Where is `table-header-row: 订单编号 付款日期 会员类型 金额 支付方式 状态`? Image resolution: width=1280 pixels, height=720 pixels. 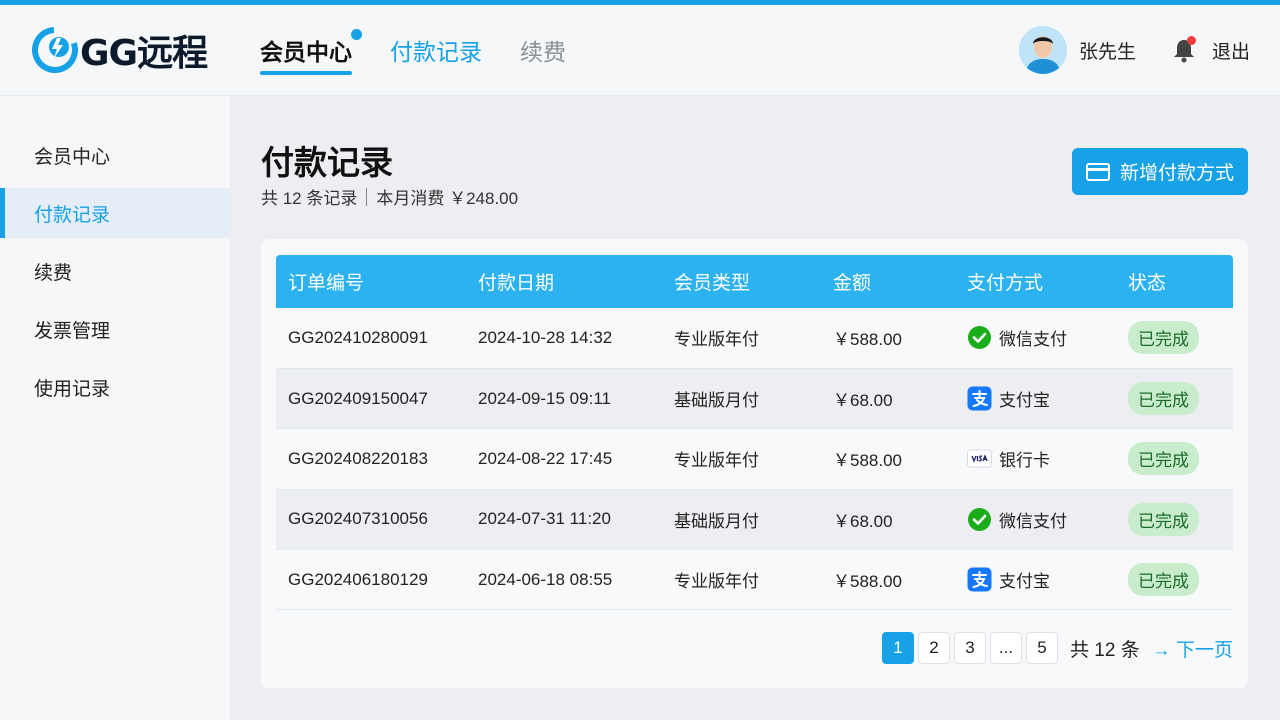 table-header-row: 订单编号 付款日期 会员类型 金额 支付方式 状态 is located at coordinates (754, 281).